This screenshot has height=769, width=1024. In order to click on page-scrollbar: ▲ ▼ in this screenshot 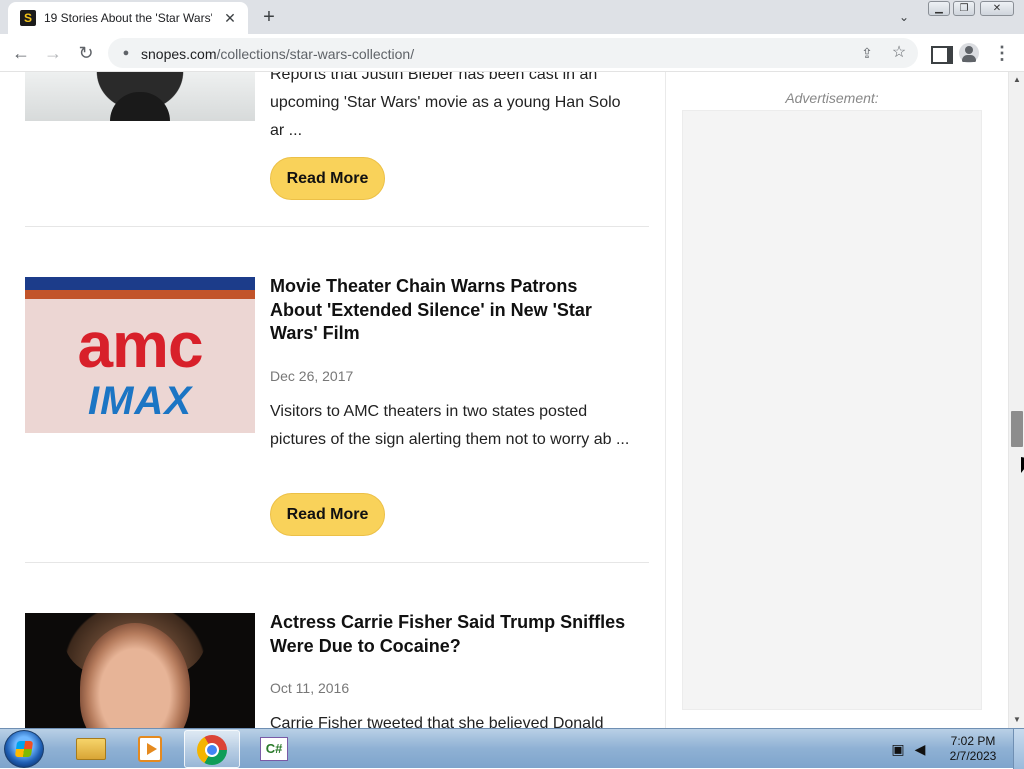, I will do `click(1016, 400)`.